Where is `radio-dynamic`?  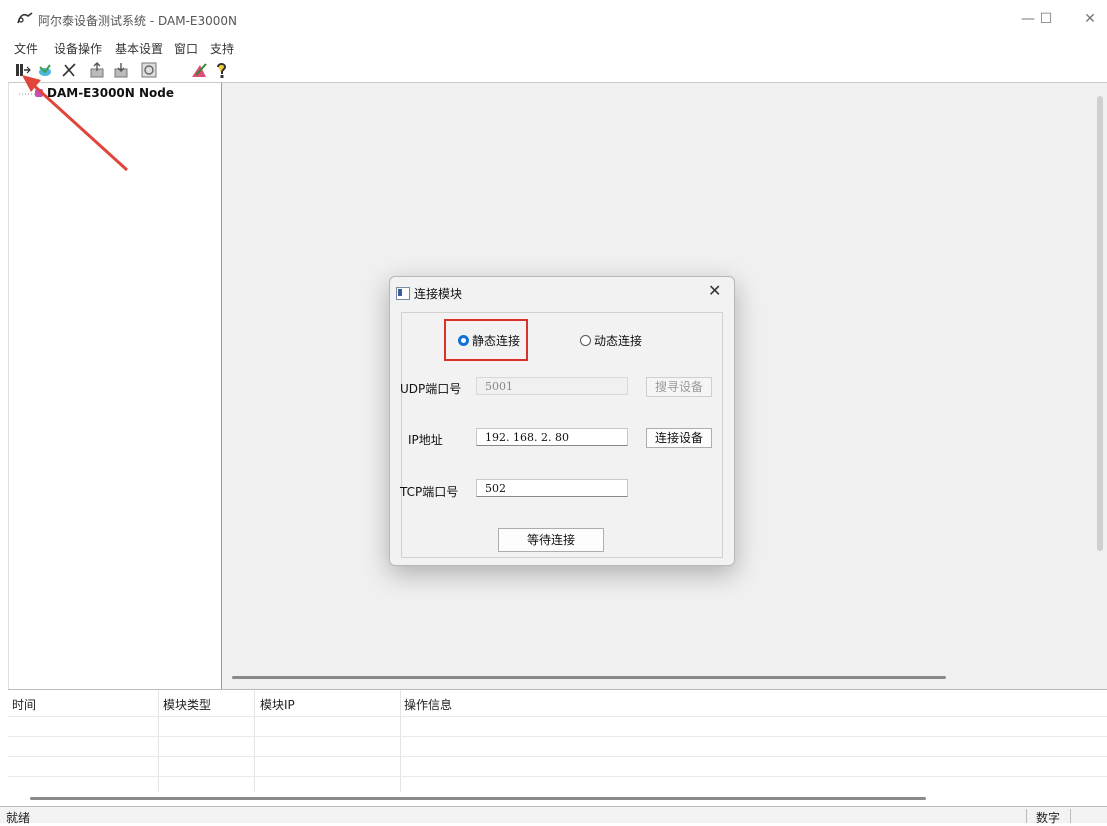 radio-dynamic is located at coordinates (585, 340).